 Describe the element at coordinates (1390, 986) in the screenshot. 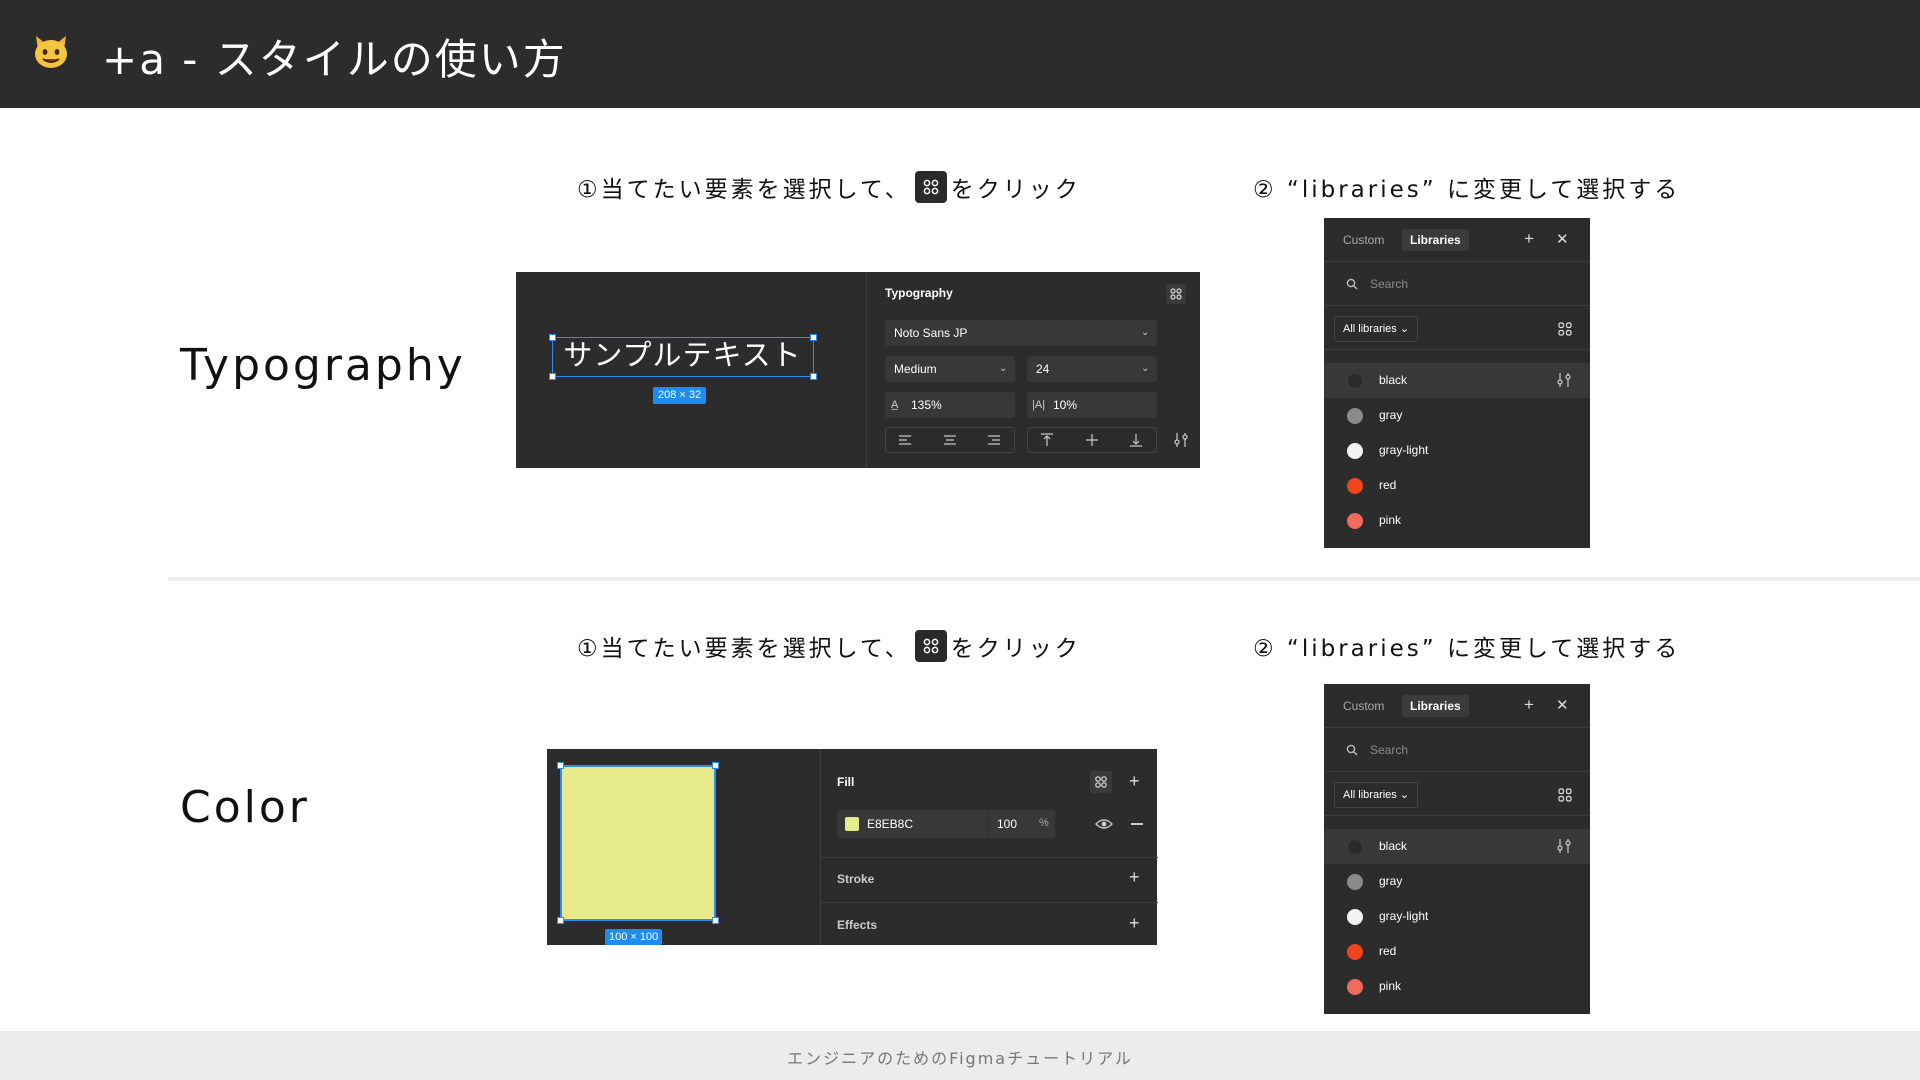

I see `style-name: pink` at that location.